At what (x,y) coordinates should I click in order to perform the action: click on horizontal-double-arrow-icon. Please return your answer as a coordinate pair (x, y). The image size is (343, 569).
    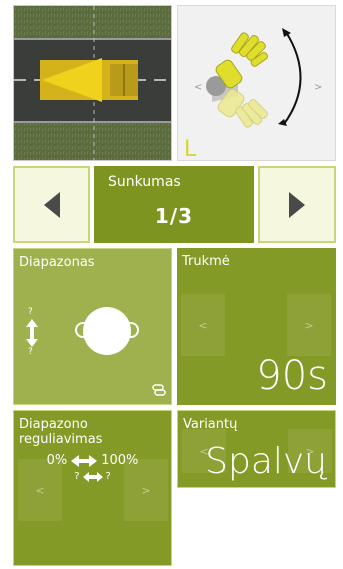
    Looking at the image, I should click on (84, 460).